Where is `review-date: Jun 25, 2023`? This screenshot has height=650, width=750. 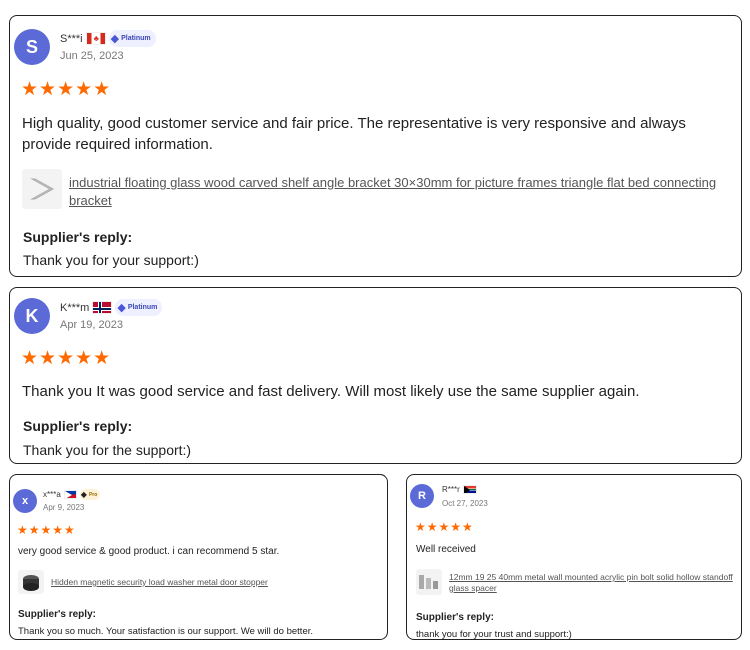
review-date: Jun 25, 2023 is located at coordinates (92, 56).